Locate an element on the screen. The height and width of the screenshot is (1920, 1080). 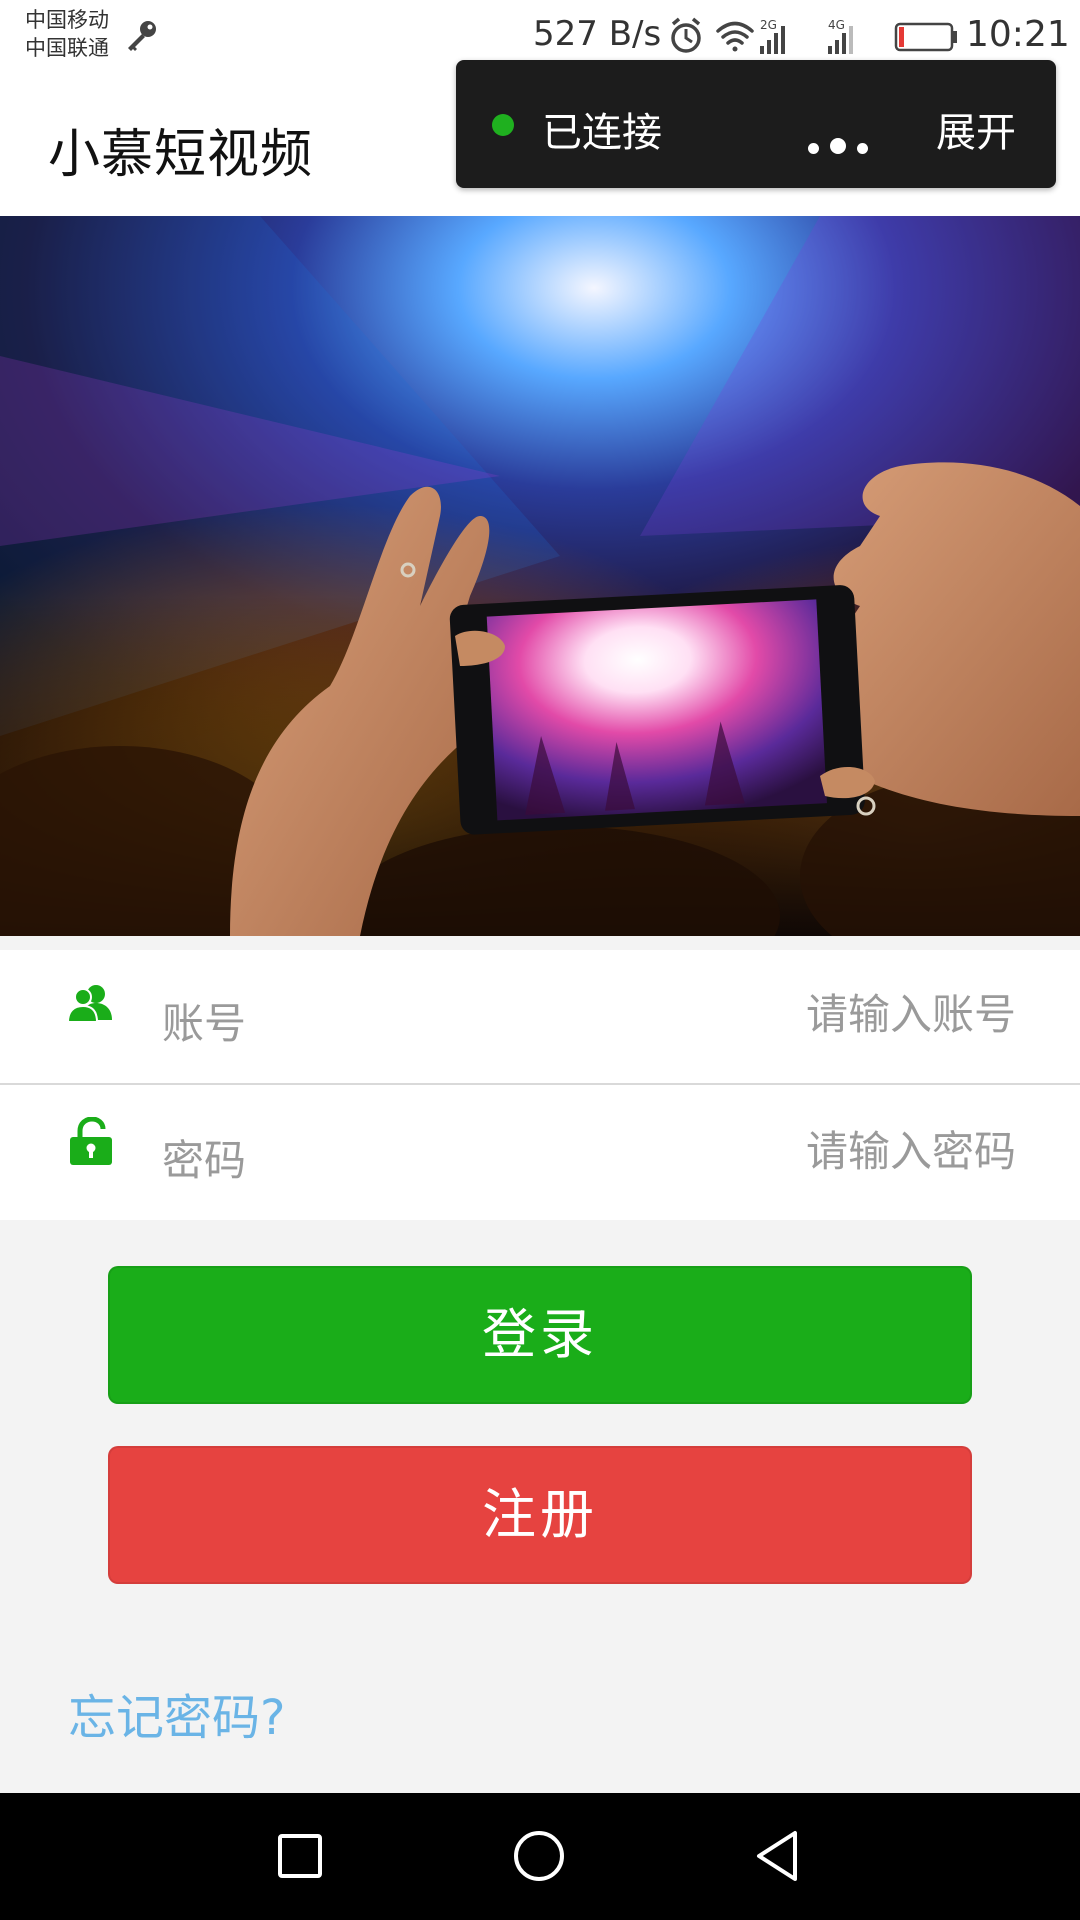
recent-apps-icon is located at coordinates (300, 1856).